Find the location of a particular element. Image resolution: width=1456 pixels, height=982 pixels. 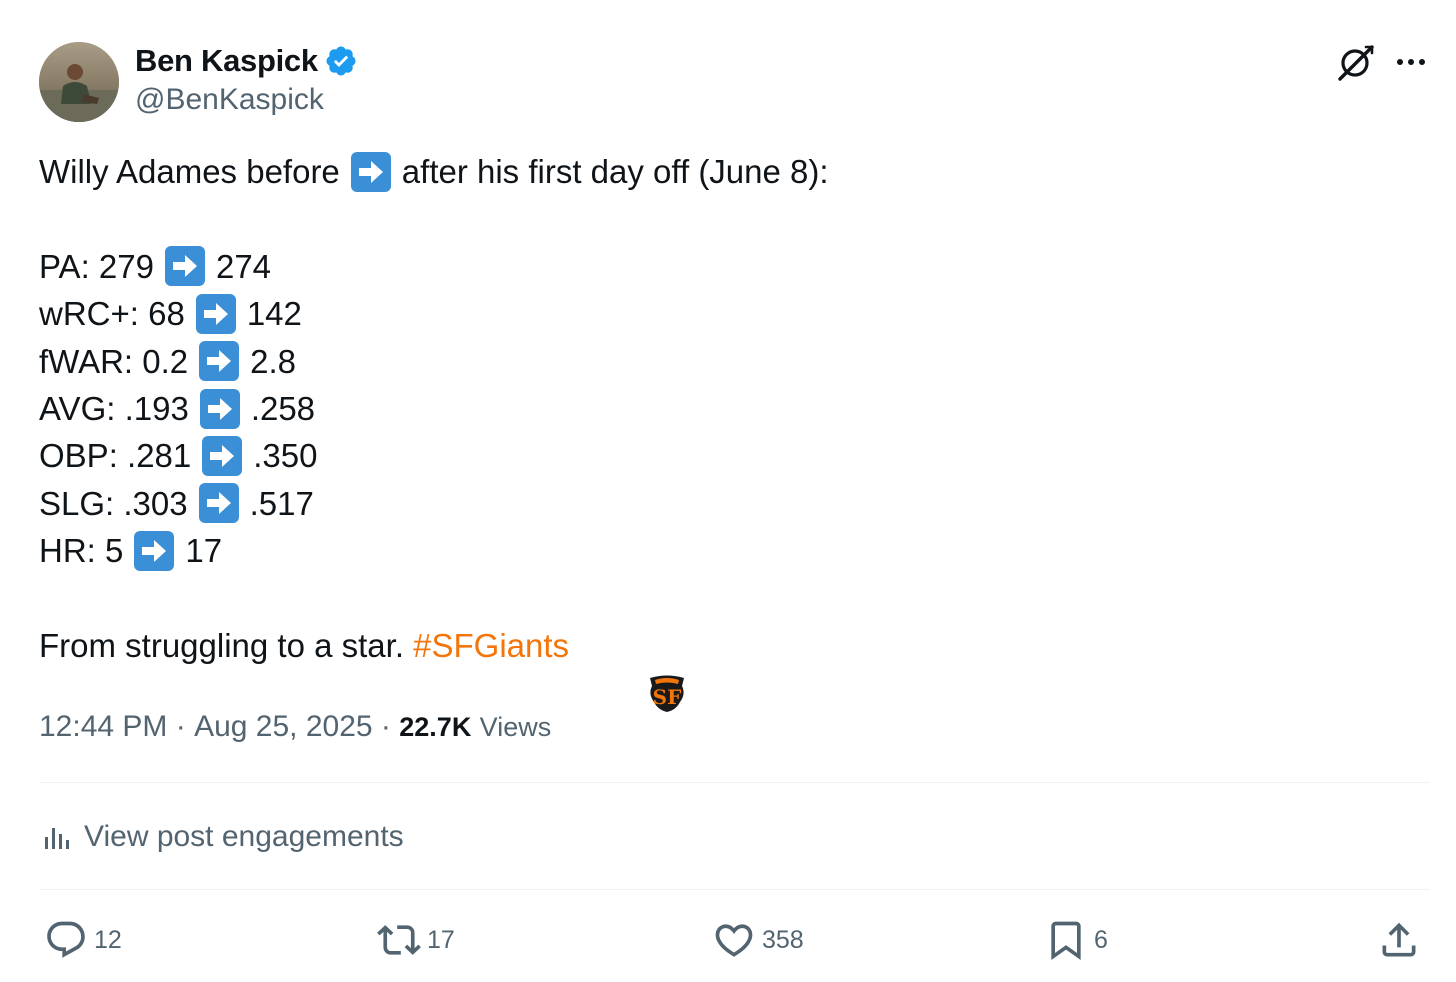

stat-before: OBP: .281 is located at coordinates (115, 456).